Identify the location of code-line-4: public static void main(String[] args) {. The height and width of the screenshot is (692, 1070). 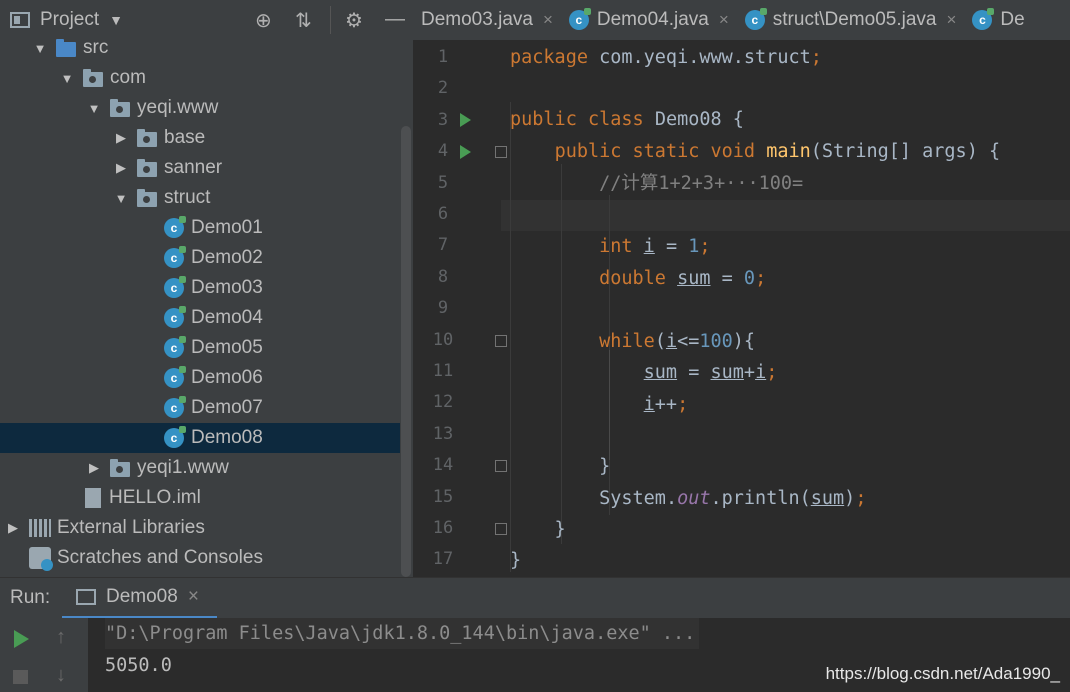
(777, 151).